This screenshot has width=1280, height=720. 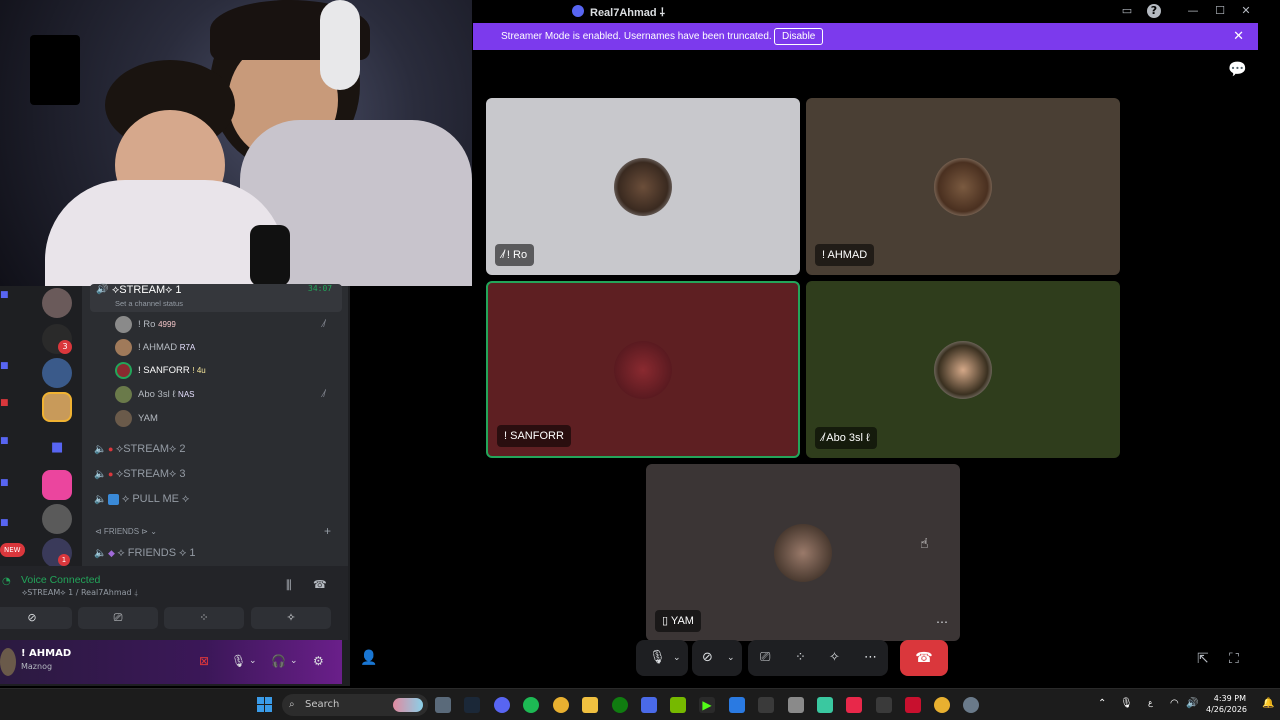 I want to click on close-icon: ✕, so click(x=1238, y=36).